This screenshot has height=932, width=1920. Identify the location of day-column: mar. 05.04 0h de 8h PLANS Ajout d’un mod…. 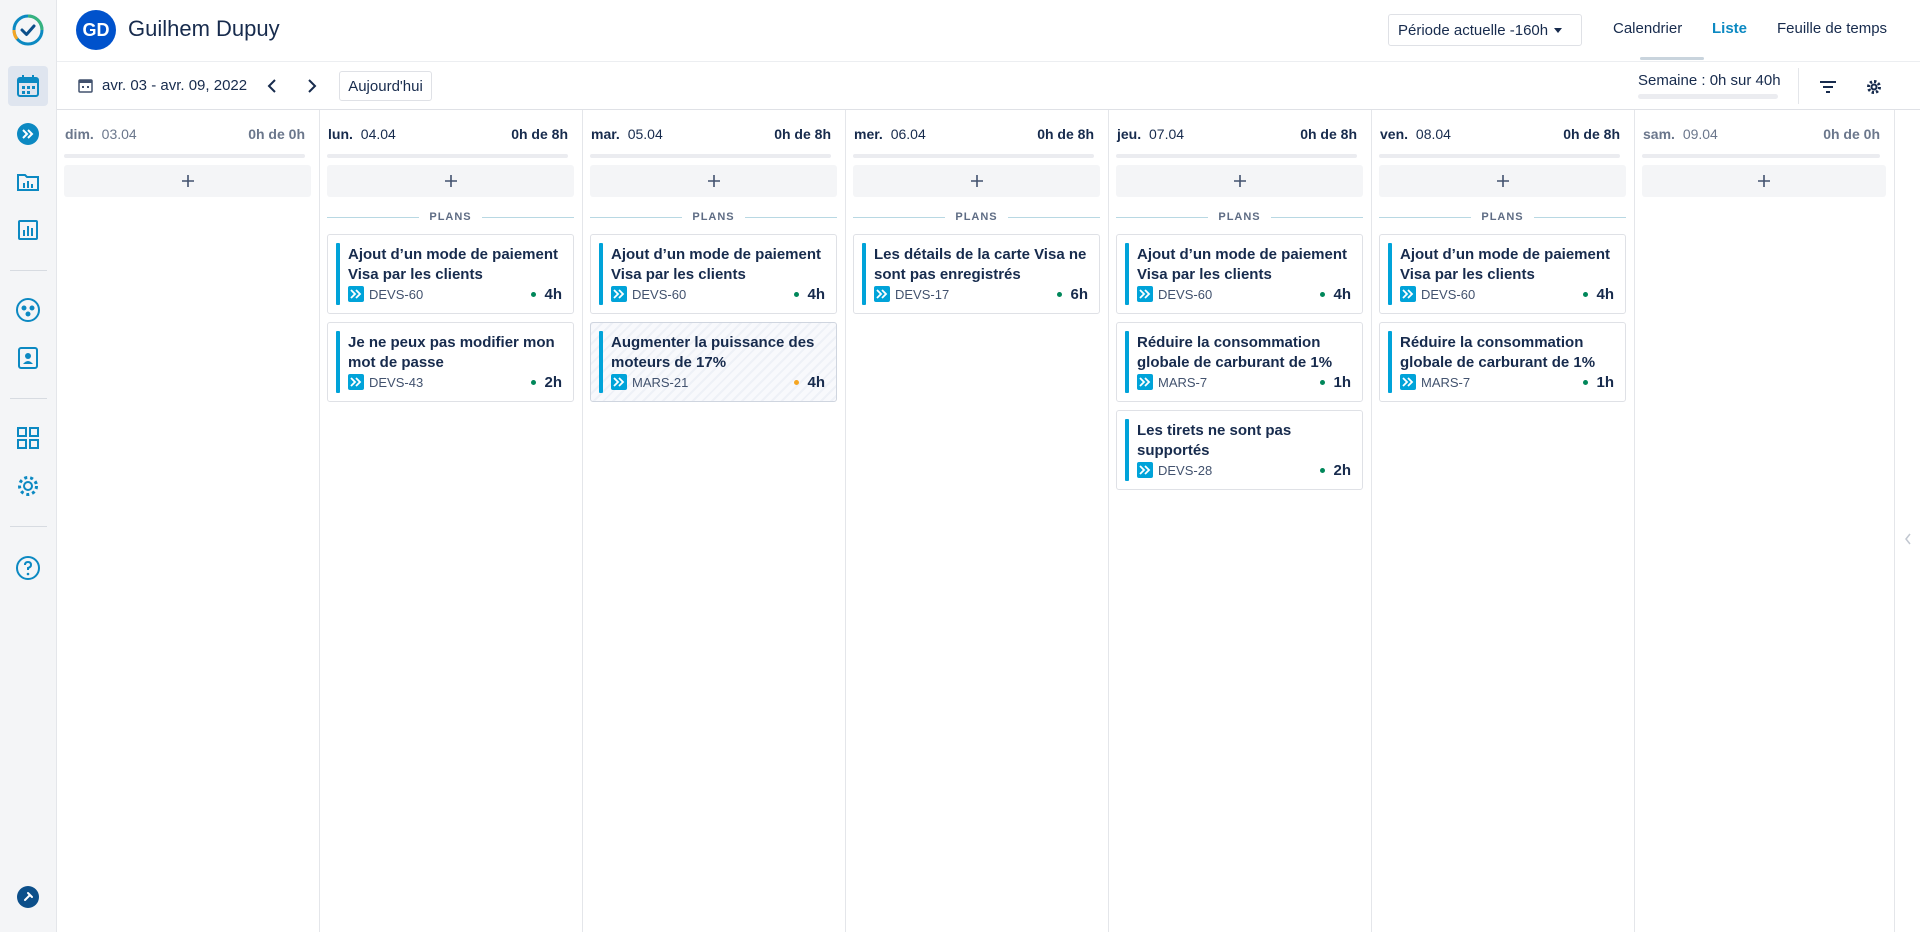
(714, 521).